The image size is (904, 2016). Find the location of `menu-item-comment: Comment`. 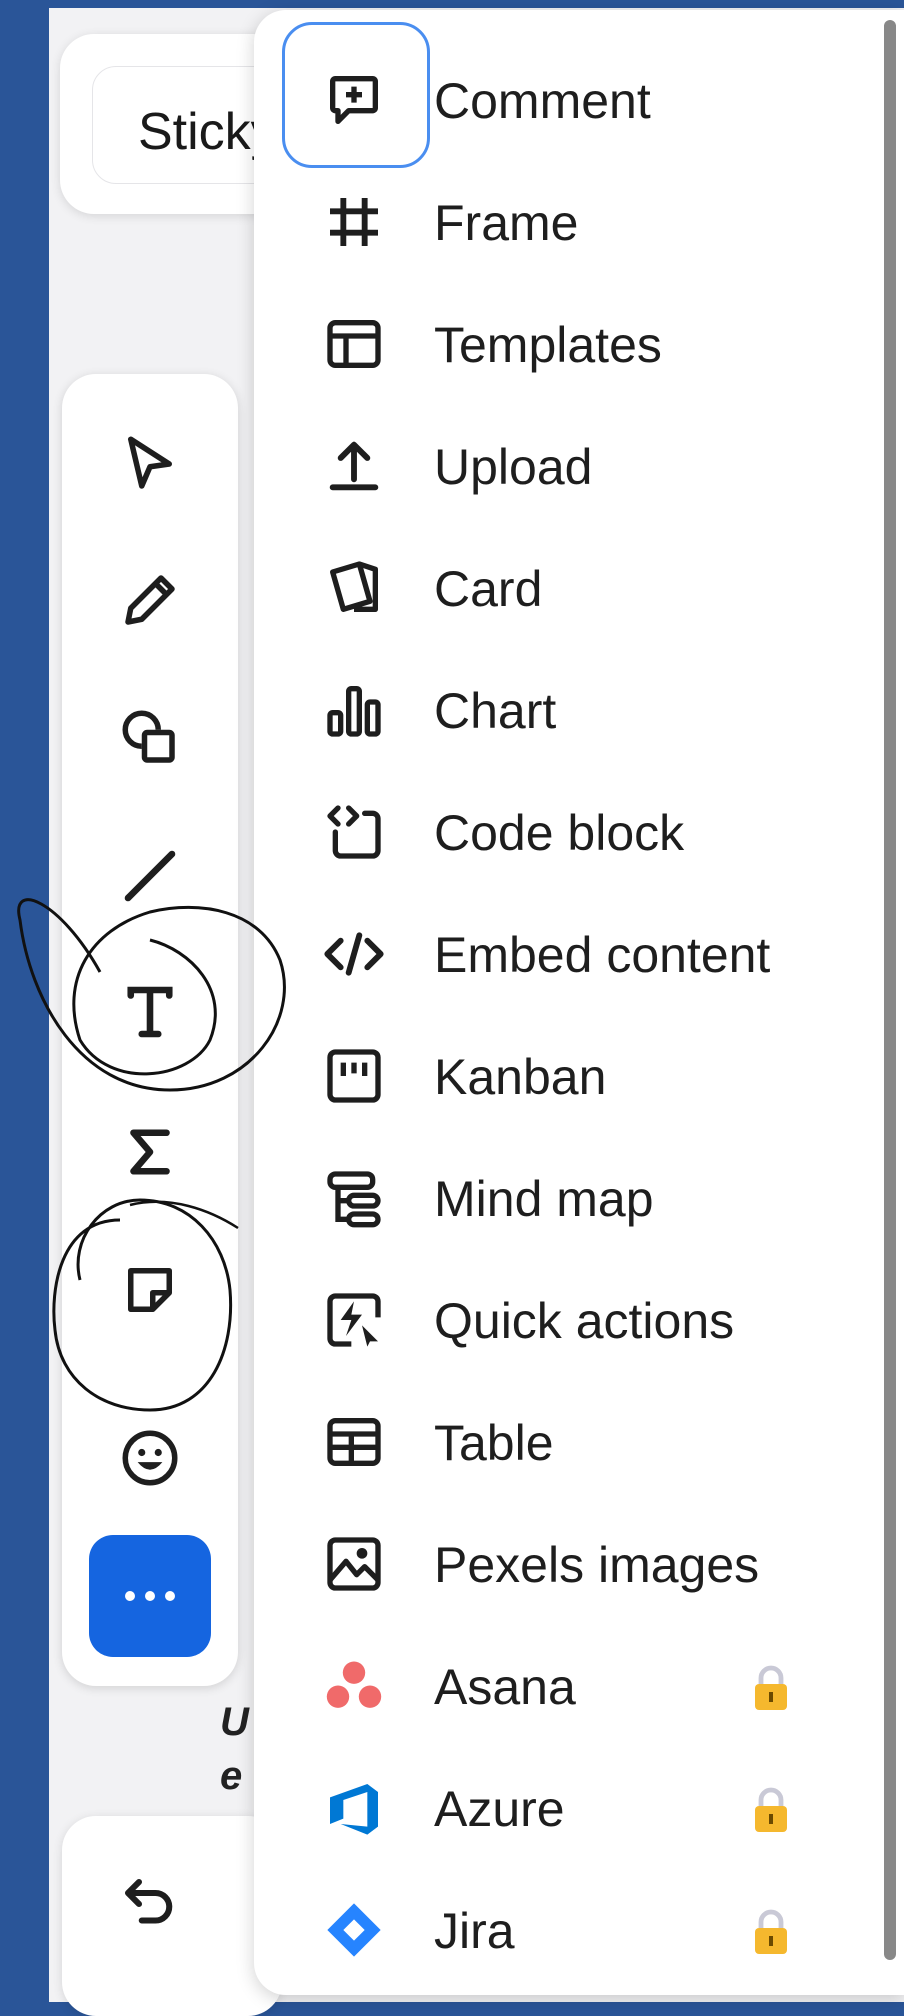

menu-item-comment: Comment is located at coordinates (580, 100).